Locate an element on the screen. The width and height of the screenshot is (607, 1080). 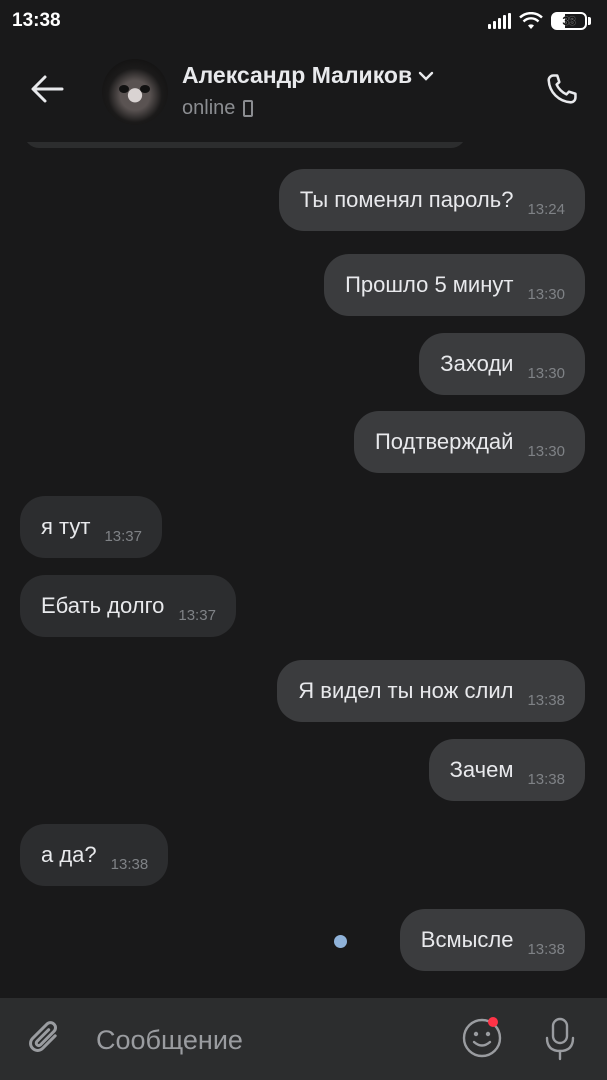
message-bubble-outgoing: Ты поменял пароль? 13:24 is located at coordinates (431, 200).